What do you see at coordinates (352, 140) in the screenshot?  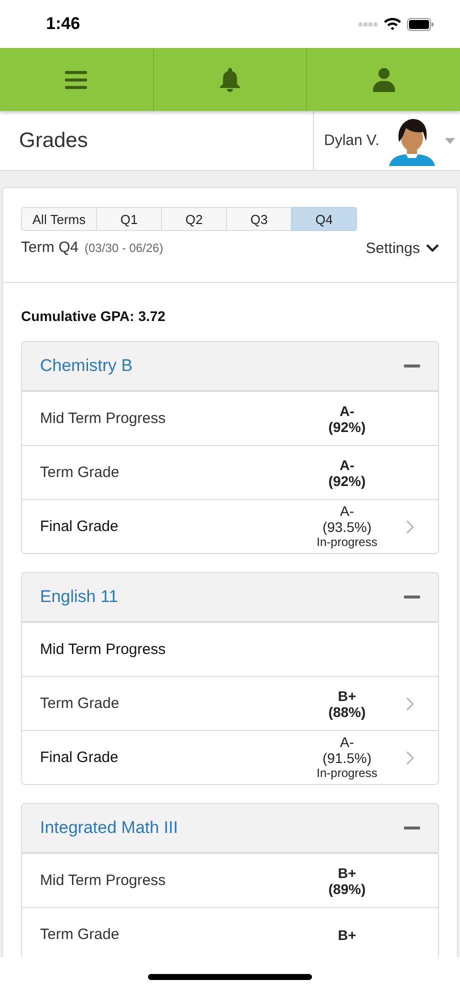 I see `student-name: Dylan V.` at bounding box center [352, 140].